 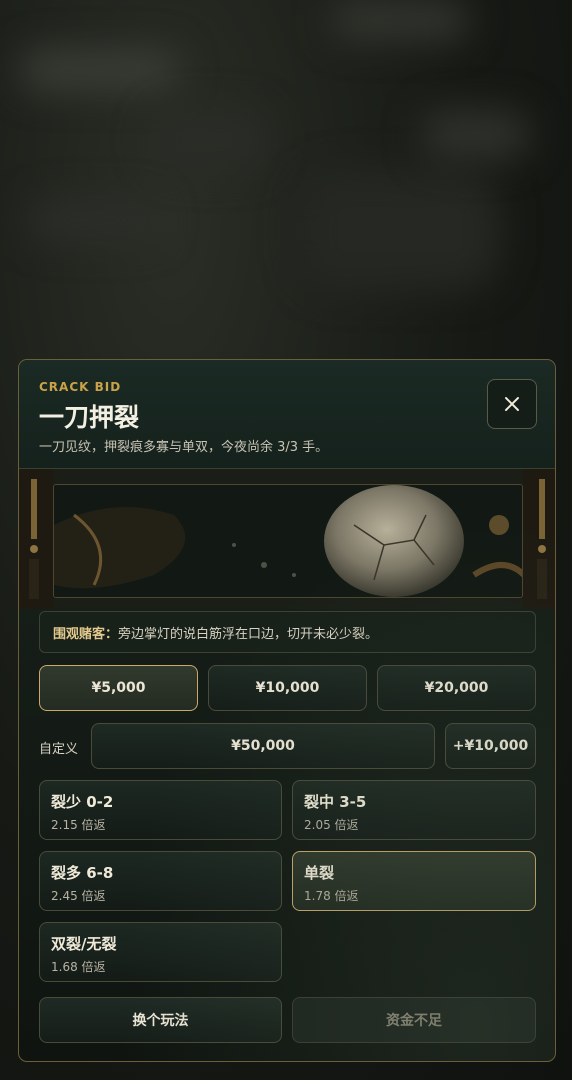 What do you see at coordinates (160, 1020) in the screenshot?
I see `switch-mode-button: 换个玩法` at bounding box center [160, 1020].